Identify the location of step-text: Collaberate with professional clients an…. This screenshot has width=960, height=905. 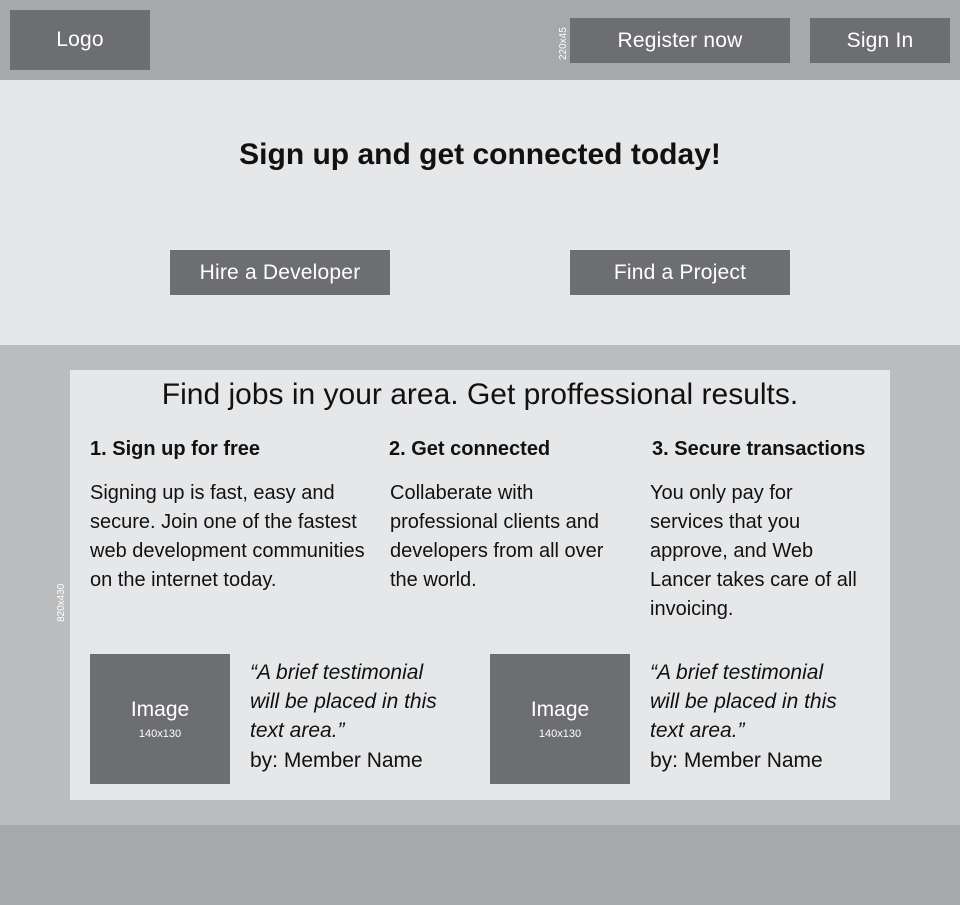
(497, 536).